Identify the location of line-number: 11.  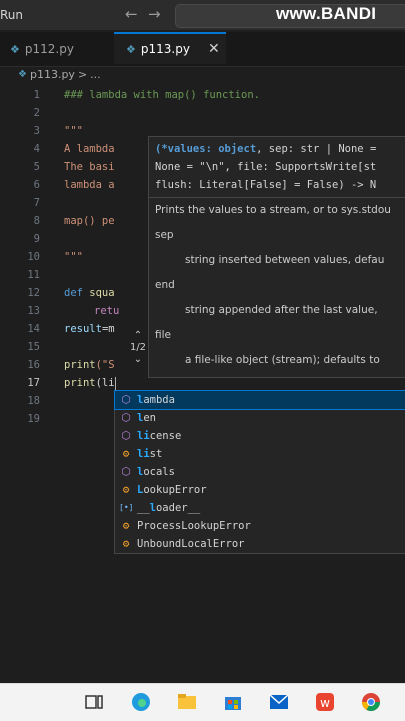
(33, 275).